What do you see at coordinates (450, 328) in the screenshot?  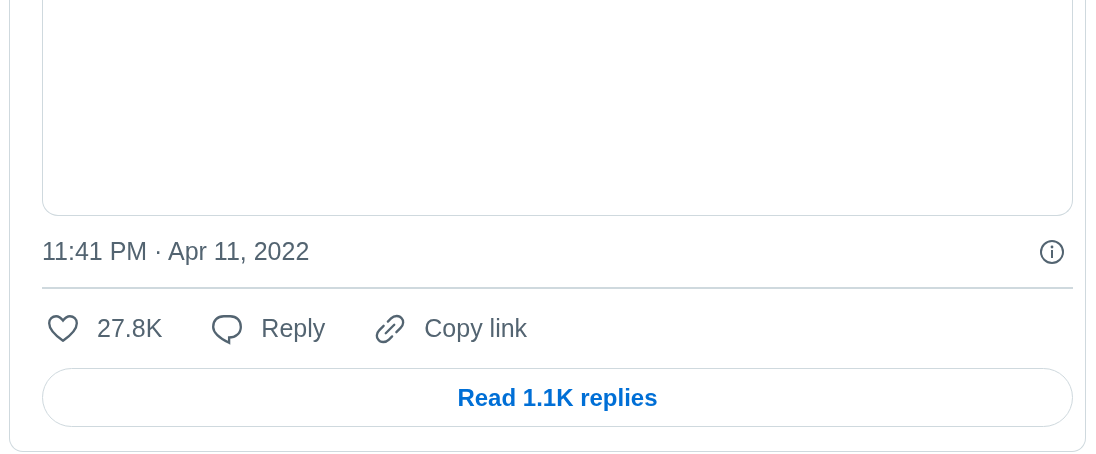 I see `copy-action: Copy link` at bounding box center [450, 328].